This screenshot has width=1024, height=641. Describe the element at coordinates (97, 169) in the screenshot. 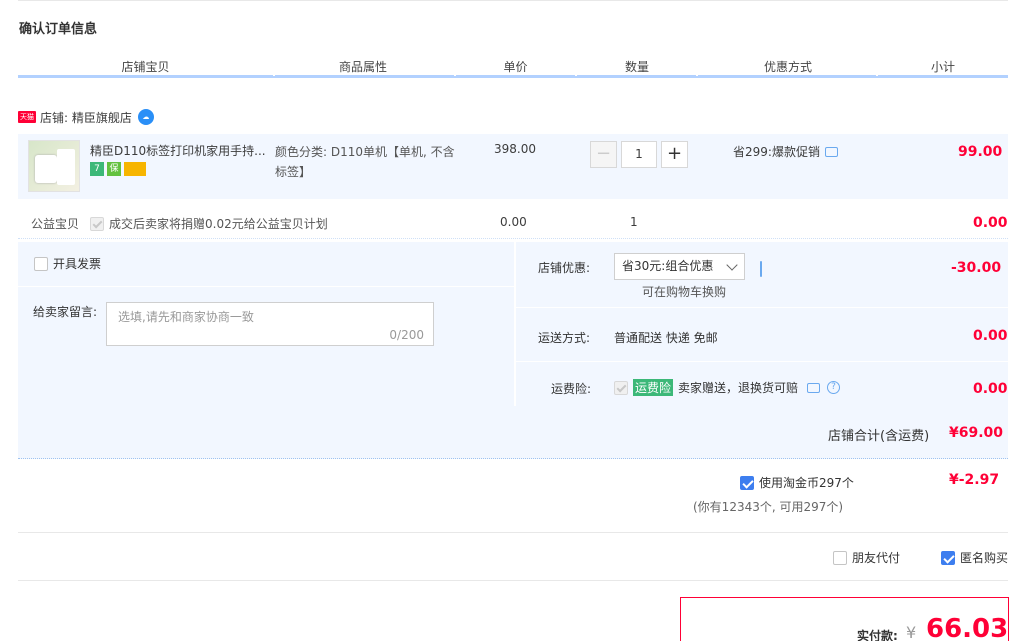

I see `seven-day-return-icon: 7` at that location.